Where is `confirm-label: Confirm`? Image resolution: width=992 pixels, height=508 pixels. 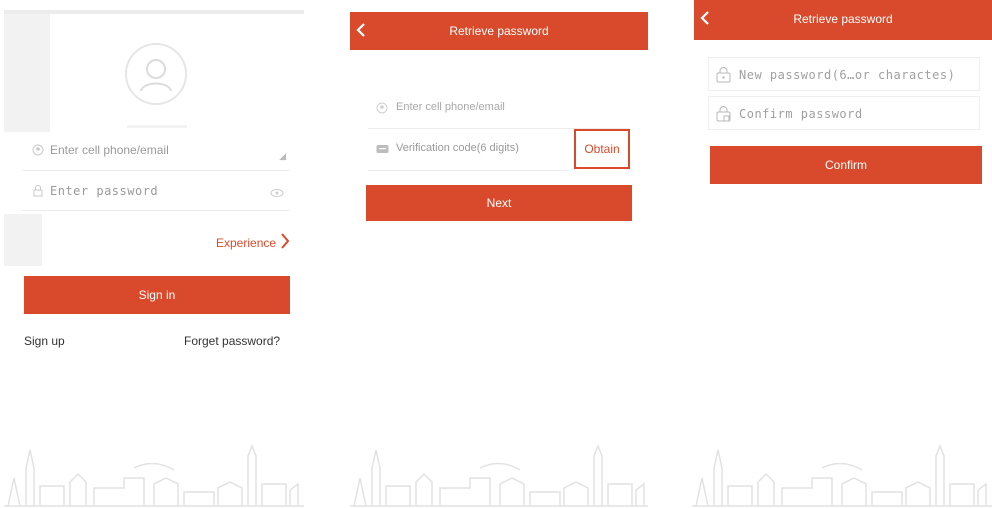 confirm-label: Confirm is located at coordinates (845, 165).